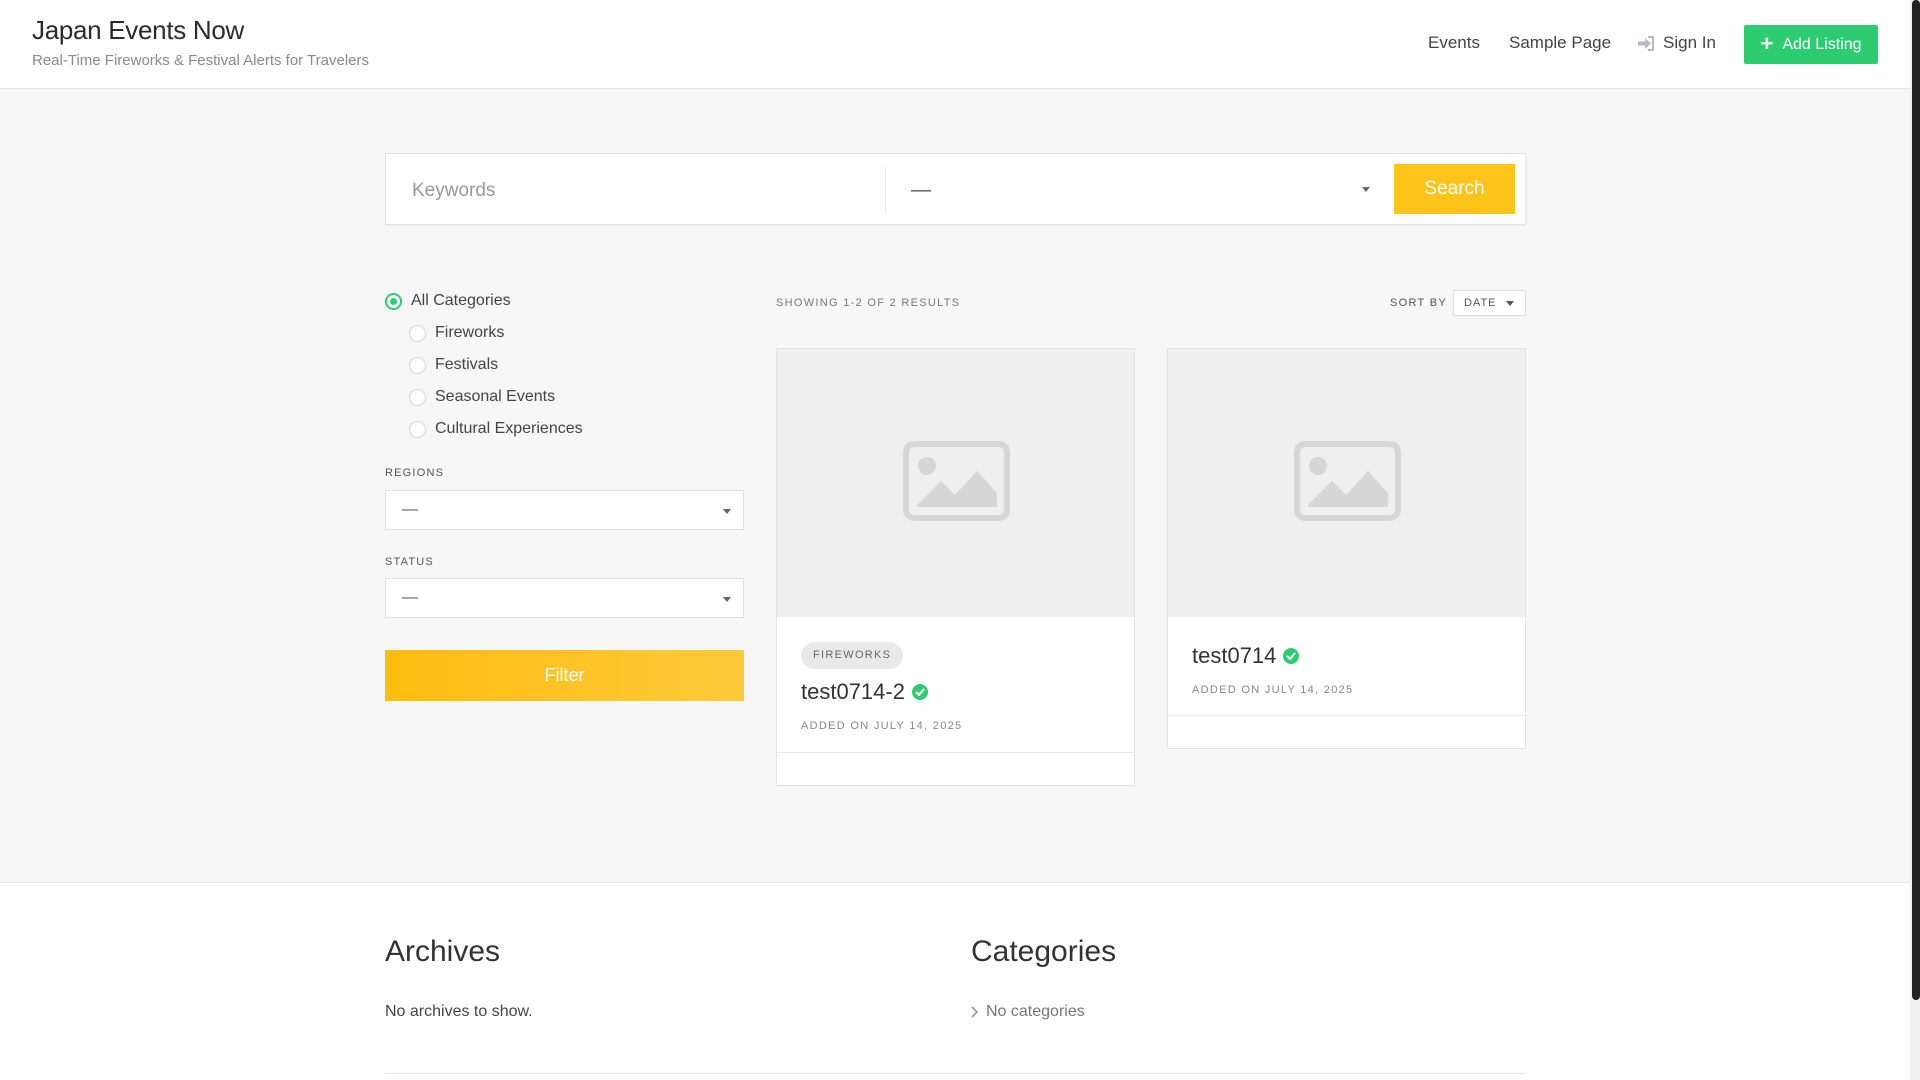 This screenshot has height=1080, width=1920. What do you see at coordinates (495, 396) in the screenshot?
I see `category-label: Seasonal Events` at bounding box center [495, 396].